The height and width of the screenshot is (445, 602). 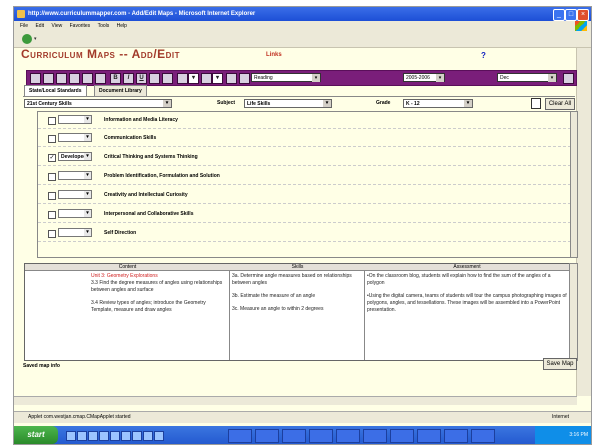 What do you see at coordinates (278, 309) in the screenshot?
I see `skill-item: 3c. Measure an angle to within 2 degrees` at bounding box center [278, 309].